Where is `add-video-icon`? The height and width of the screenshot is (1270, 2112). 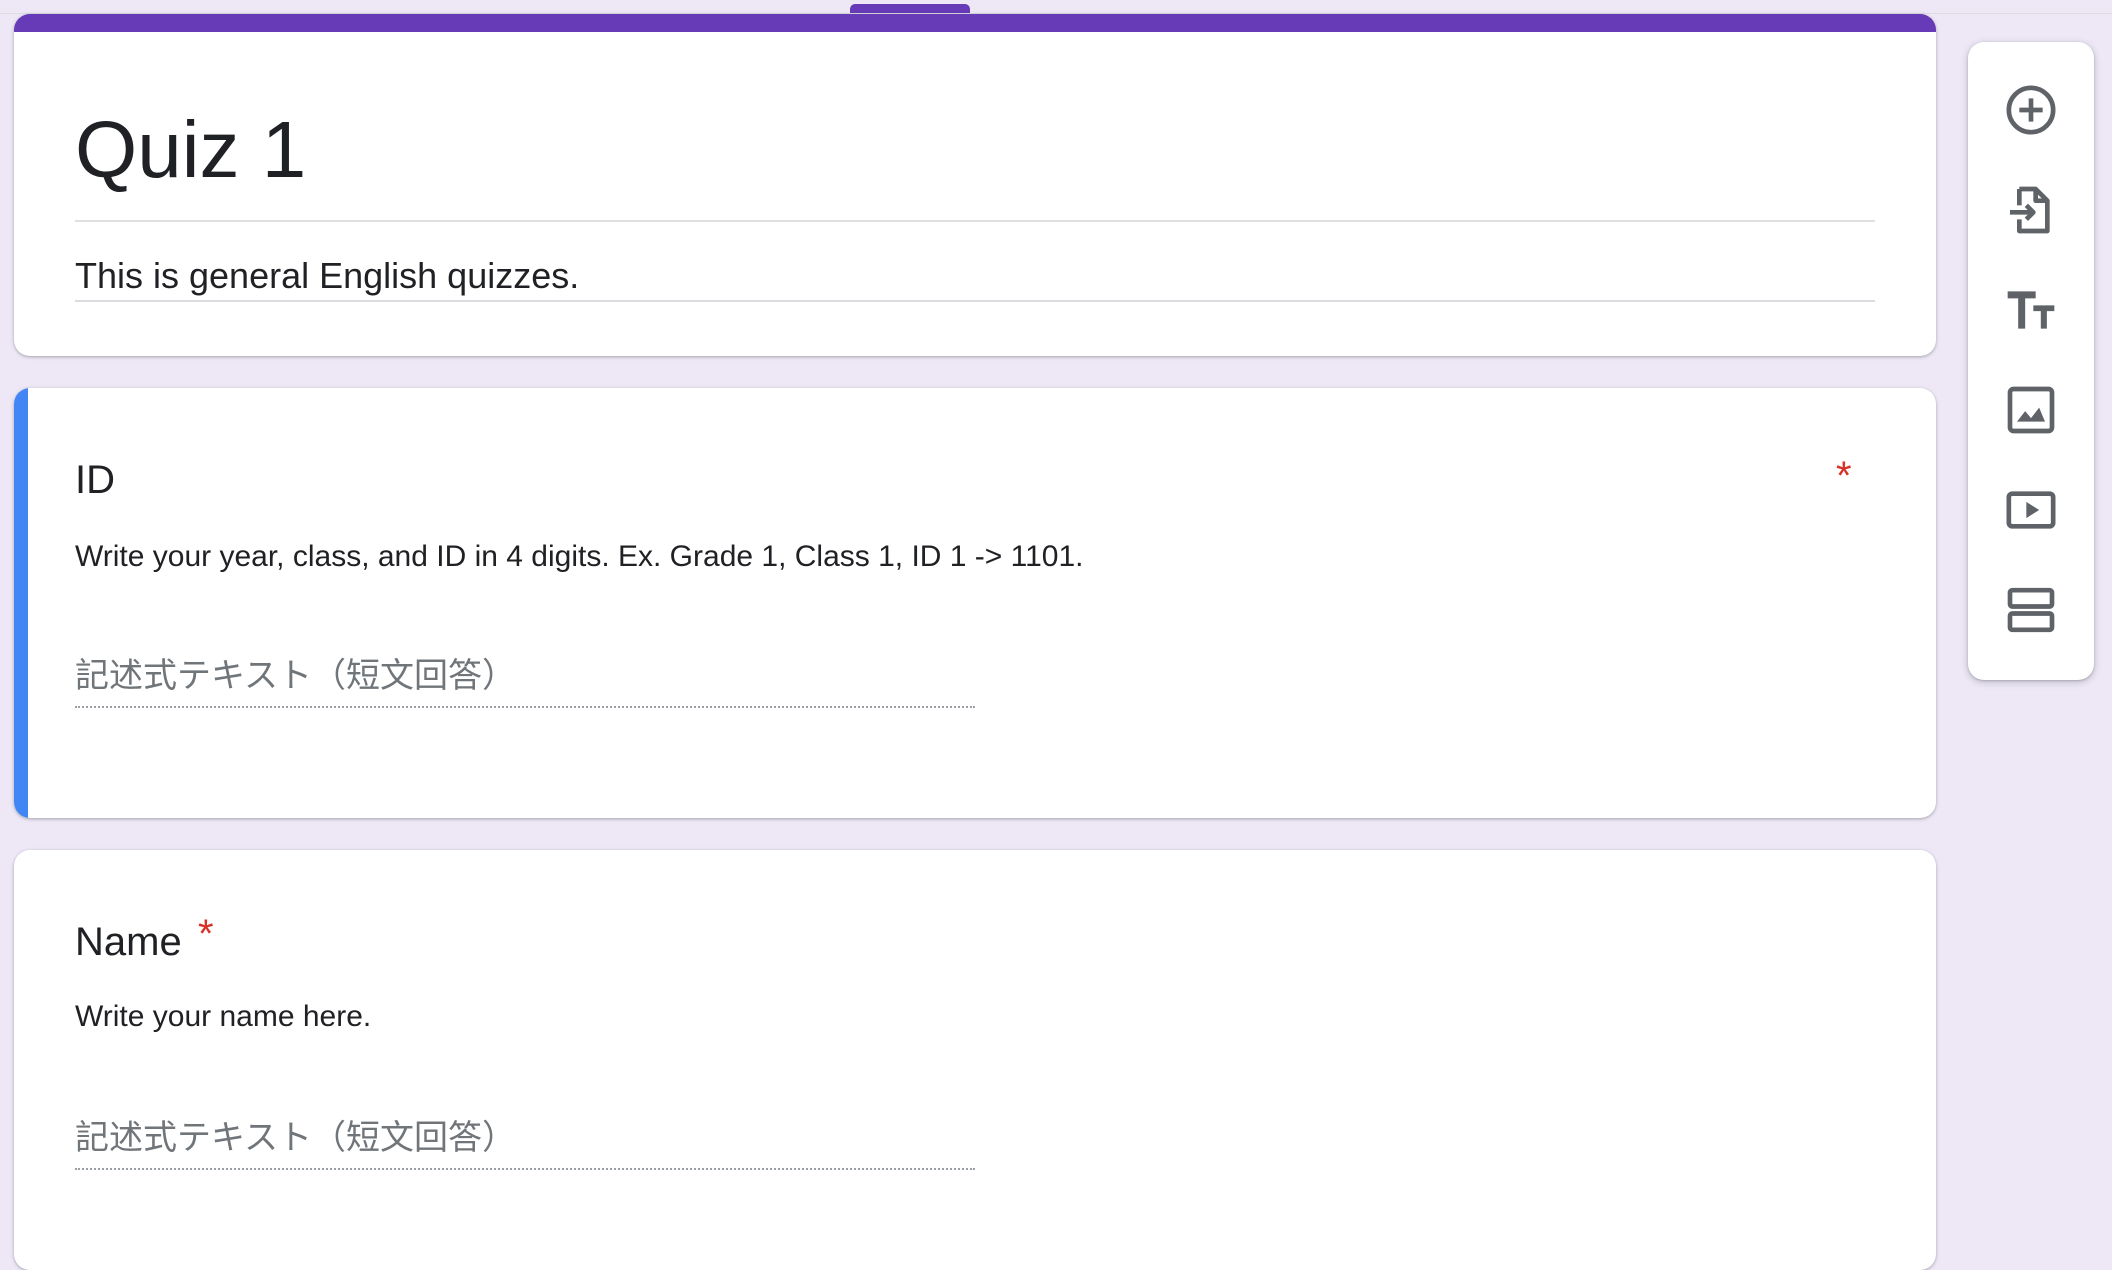 add-video-icon is located at coordinates (2031, 510).